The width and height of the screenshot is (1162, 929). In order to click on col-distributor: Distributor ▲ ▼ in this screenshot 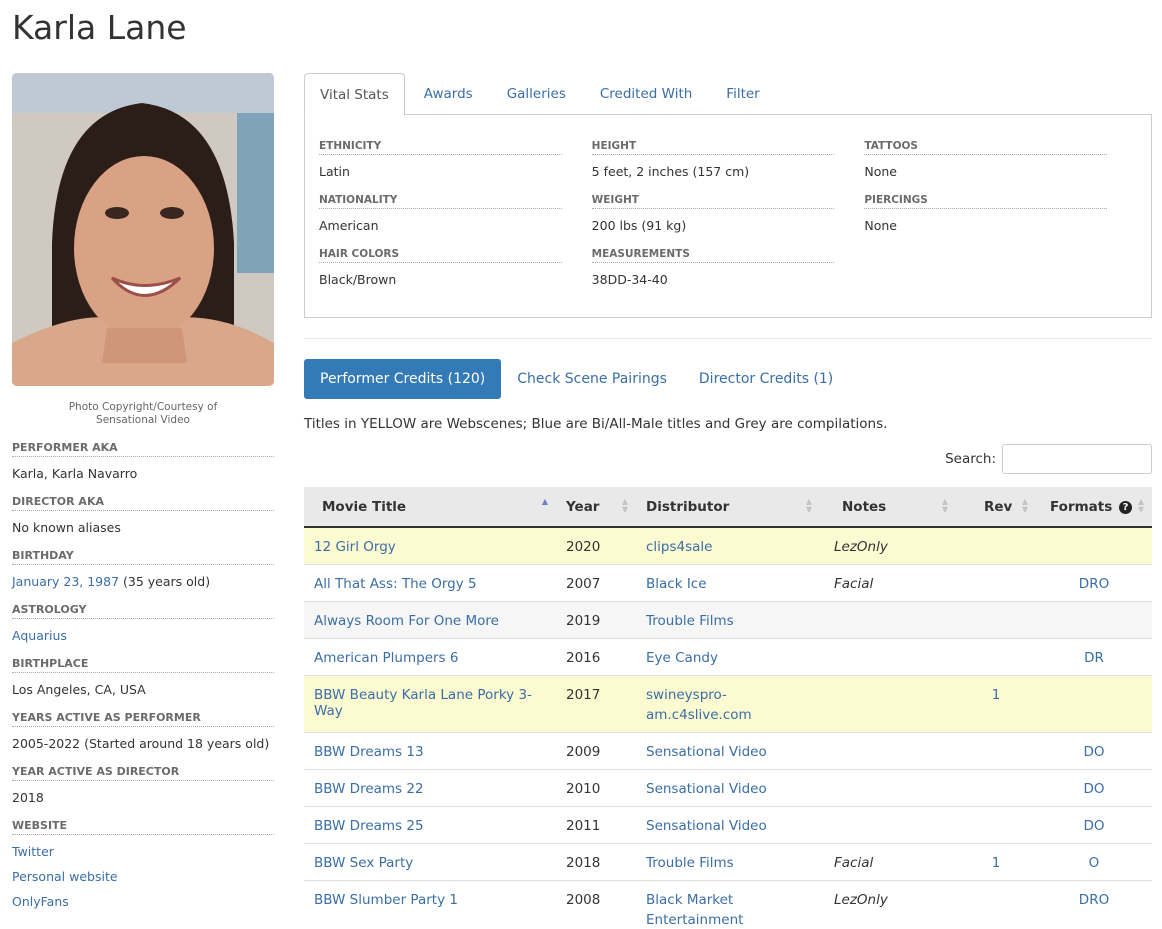, I will do `click(728, 507)`.